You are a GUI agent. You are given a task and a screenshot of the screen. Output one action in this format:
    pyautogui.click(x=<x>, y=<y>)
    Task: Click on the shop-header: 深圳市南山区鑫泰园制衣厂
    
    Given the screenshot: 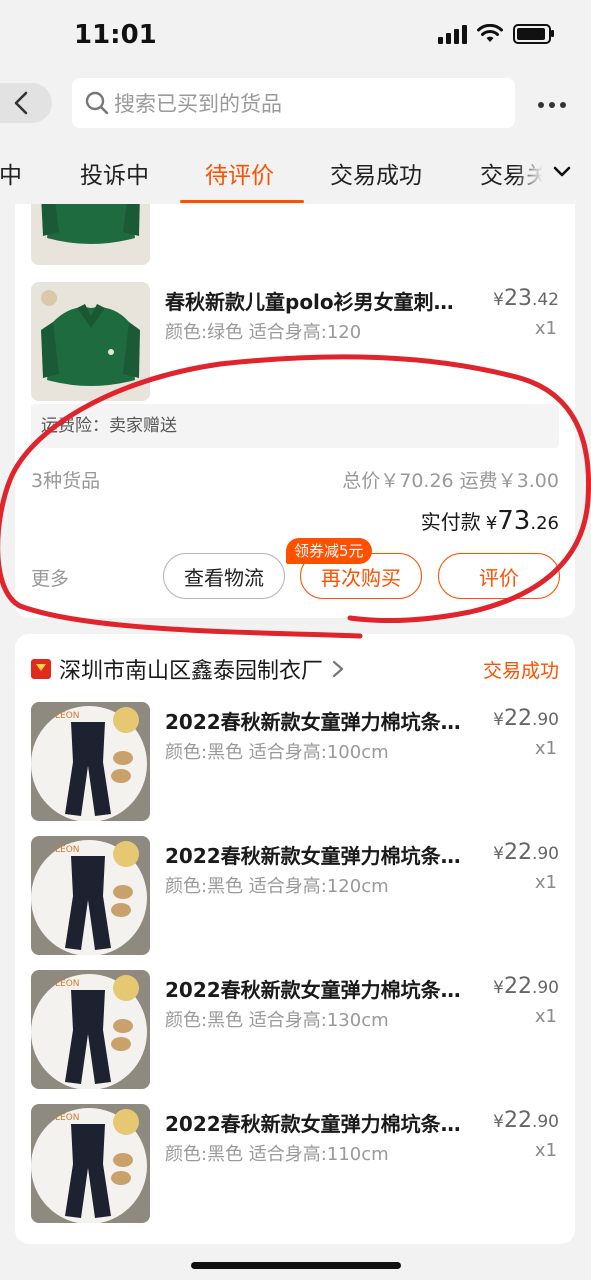 What is the action you would take?
    pyautogui.click(x=188, y=669)
    